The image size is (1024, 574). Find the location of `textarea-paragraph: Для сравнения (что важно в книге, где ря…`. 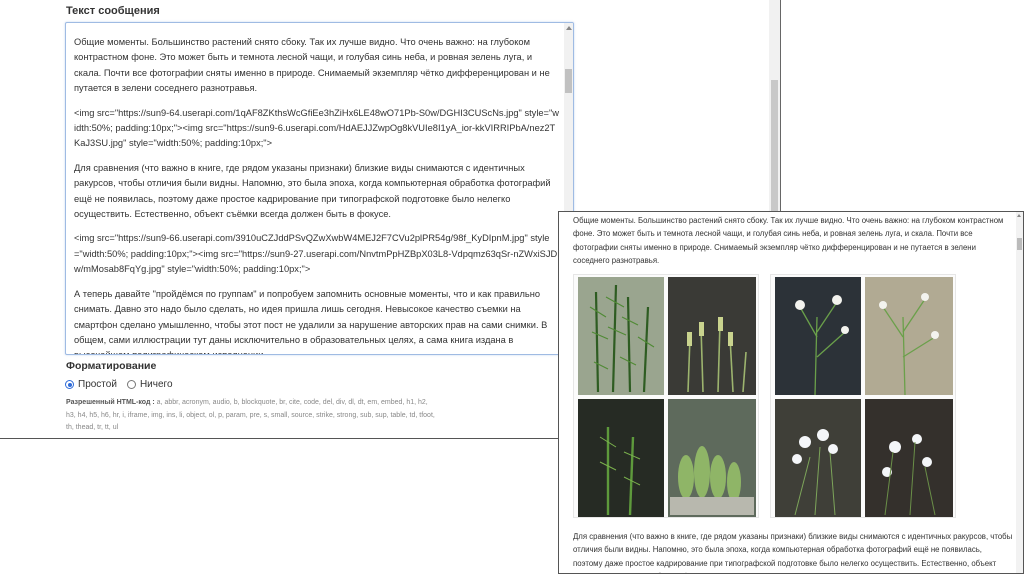

textarea-paragraph: Для сравнения (что важно в книге, где ря… is located at coordinates (312, 191).